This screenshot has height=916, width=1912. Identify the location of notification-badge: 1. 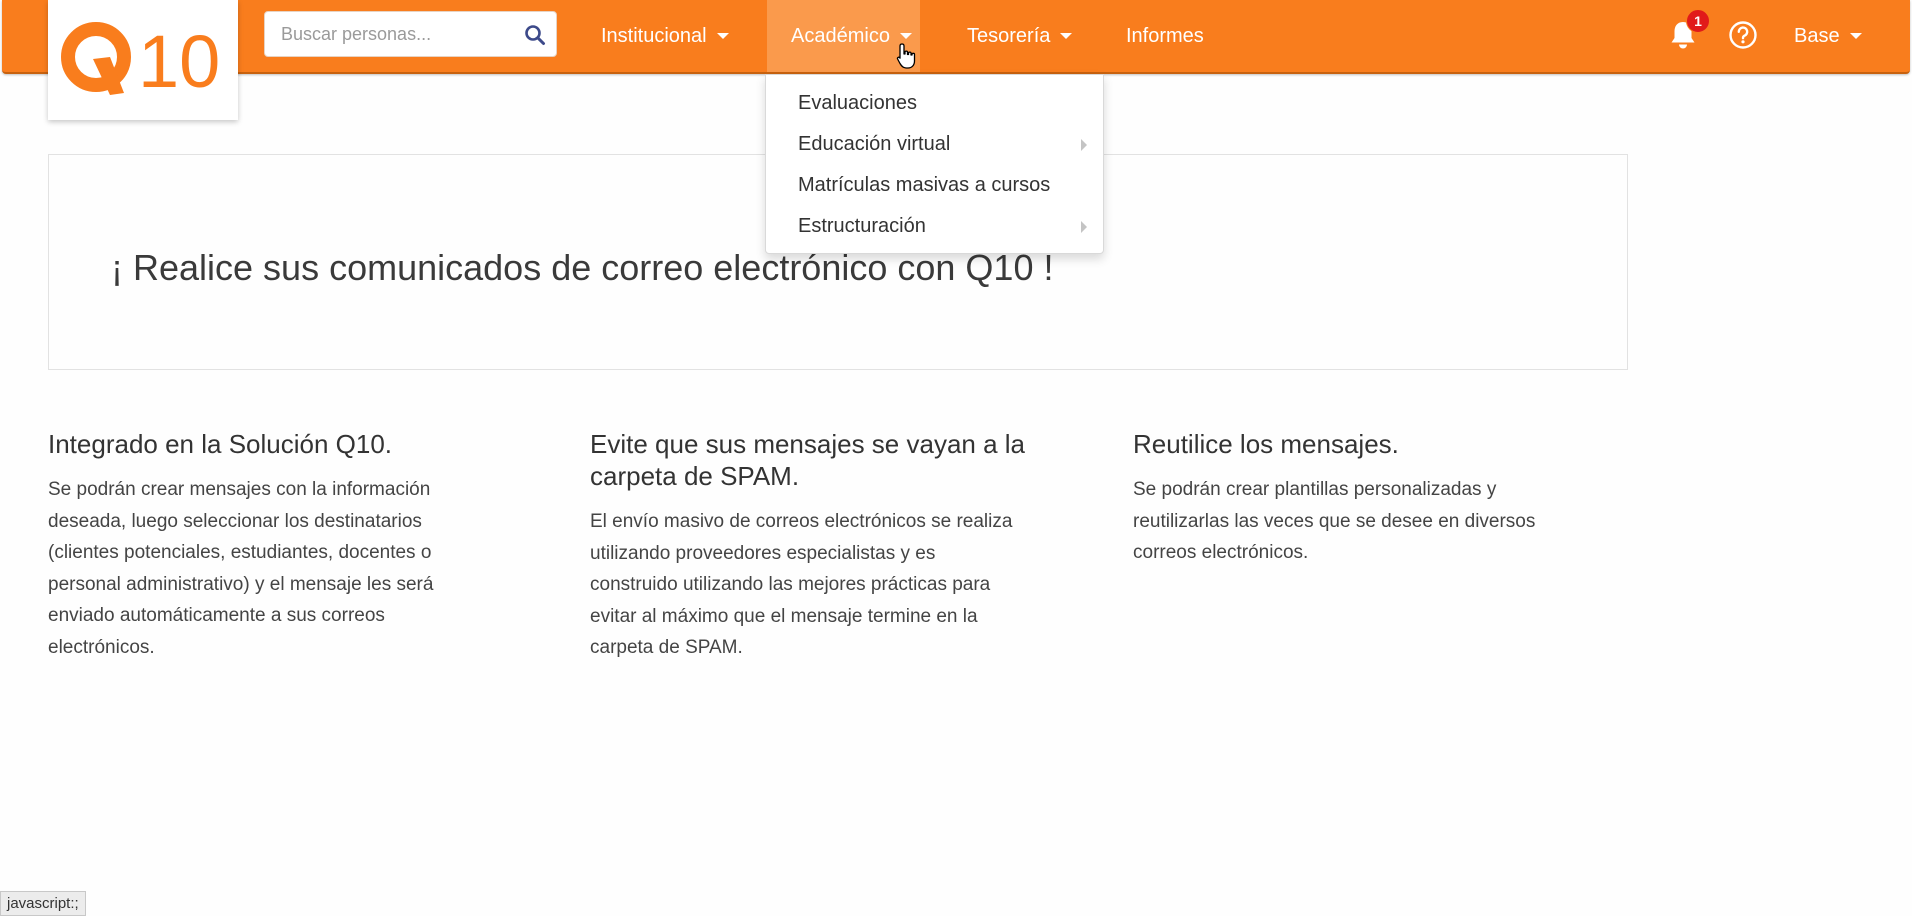
(1698, 21).